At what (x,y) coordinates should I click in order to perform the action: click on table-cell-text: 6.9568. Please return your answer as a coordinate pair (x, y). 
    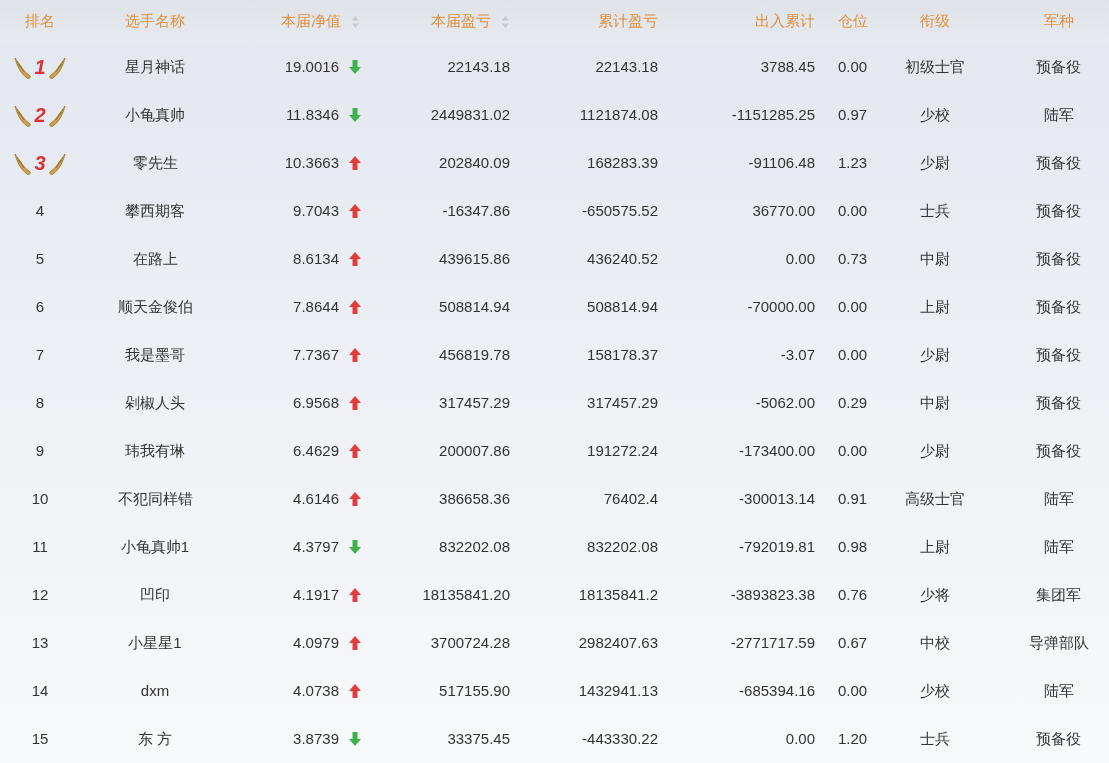
    Looking at the image, I should click on (316, 402).